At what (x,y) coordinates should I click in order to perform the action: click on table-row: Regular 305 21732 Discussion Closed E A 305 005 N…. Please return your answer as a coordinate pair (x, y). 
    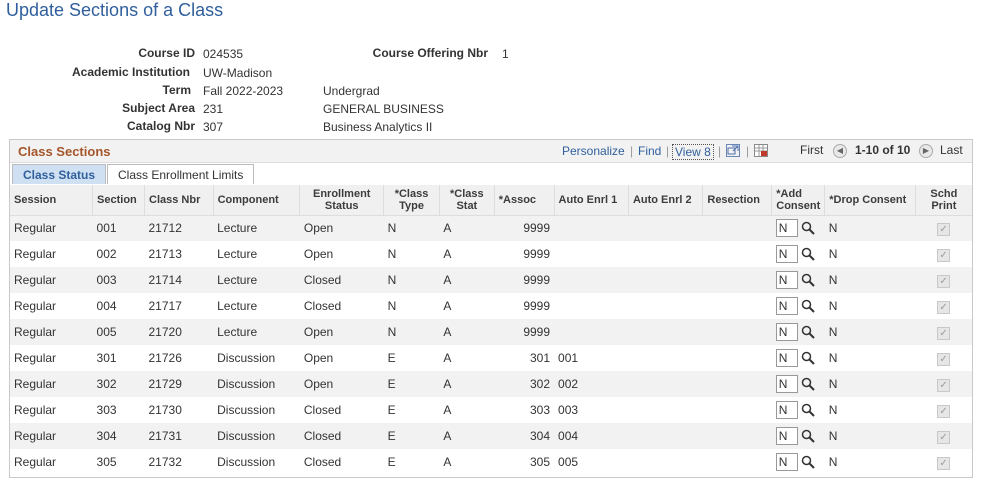
    Looking at the image, I should click on (491, 462).